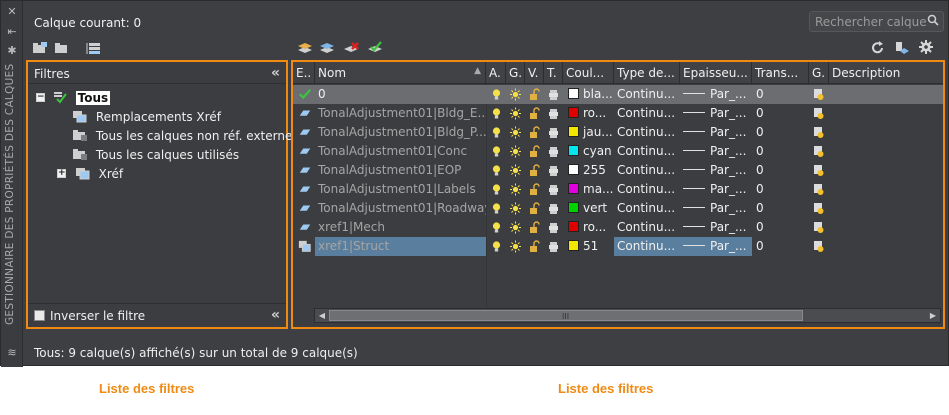  What do you see at coordinates (400, 73) in the screenshot?
I see `col-name: Nom ▲` at bounding box center [400, 73].